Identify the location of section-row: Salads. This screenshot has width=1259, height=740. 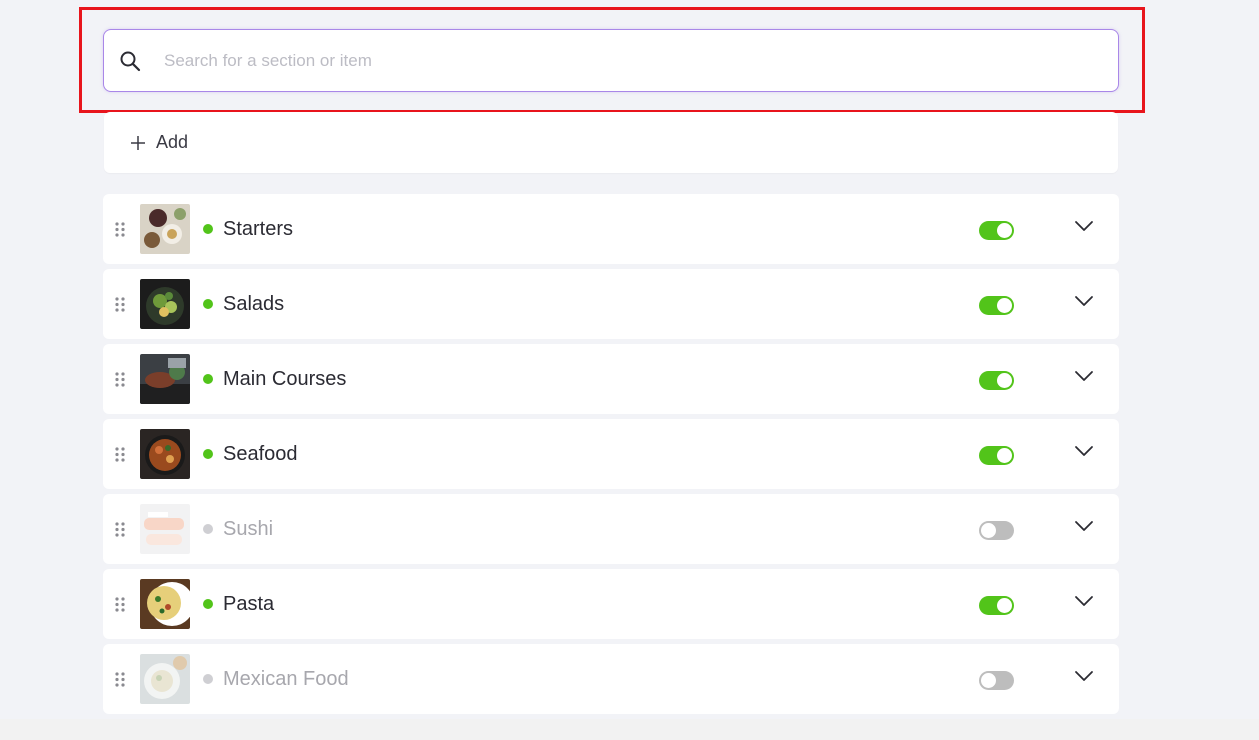
(611, 304).